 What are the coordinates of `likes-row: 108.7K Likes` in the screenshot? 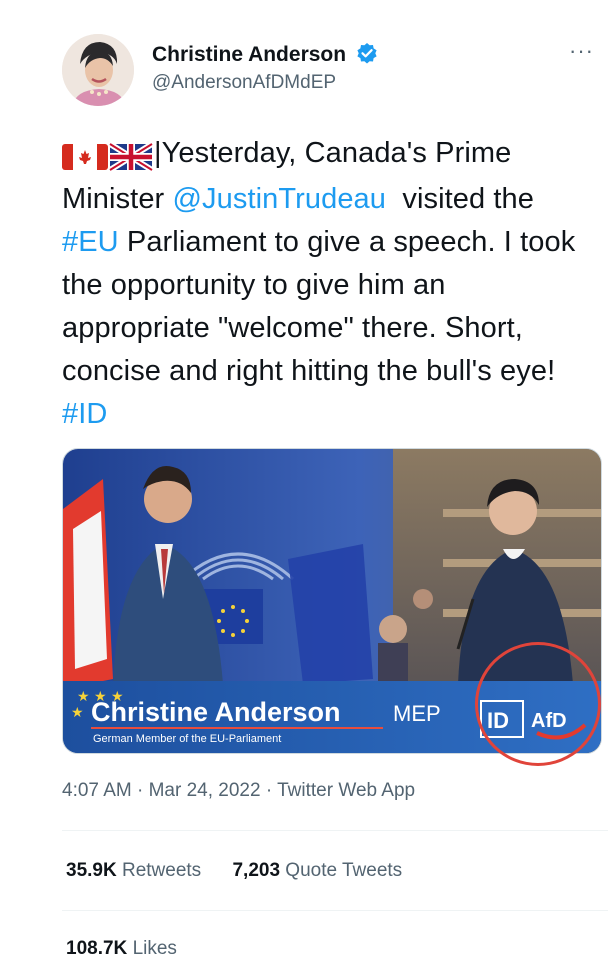 It's located at (134, 949).